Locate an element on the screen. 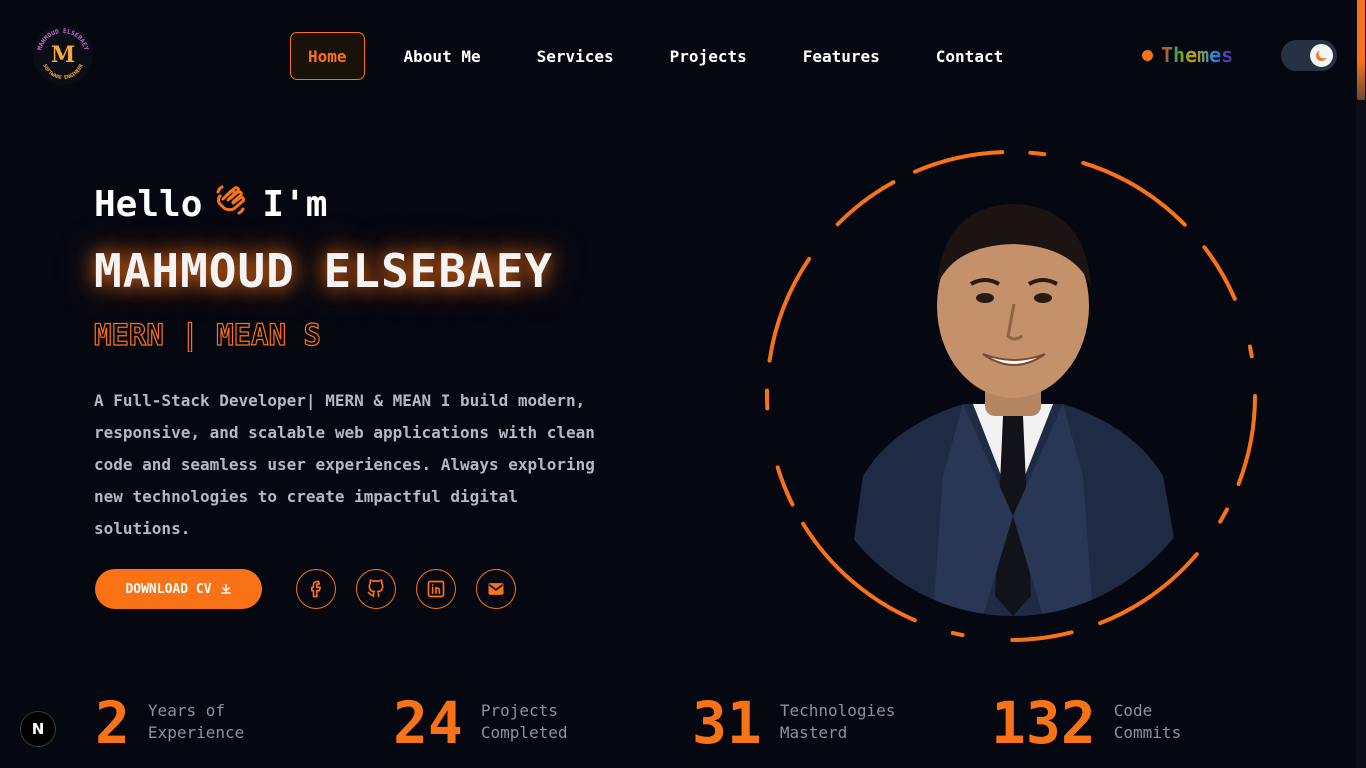 Image resolution: width=1366 pixels, height=768 pixels. nav-home: Home is located at coordinates (327, 56).